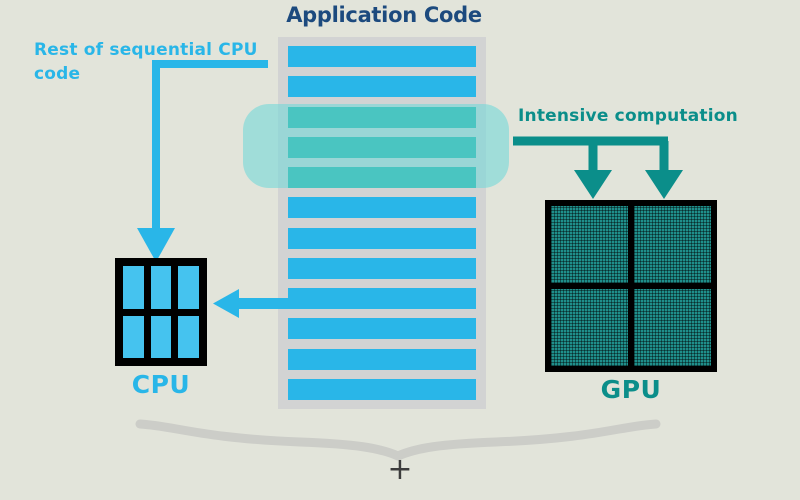 This screenshot has width=800, height=500. Describe the element at coordinates (202, 161) in the screenshot. I see `sequential-to-cpu-connector` at that location.